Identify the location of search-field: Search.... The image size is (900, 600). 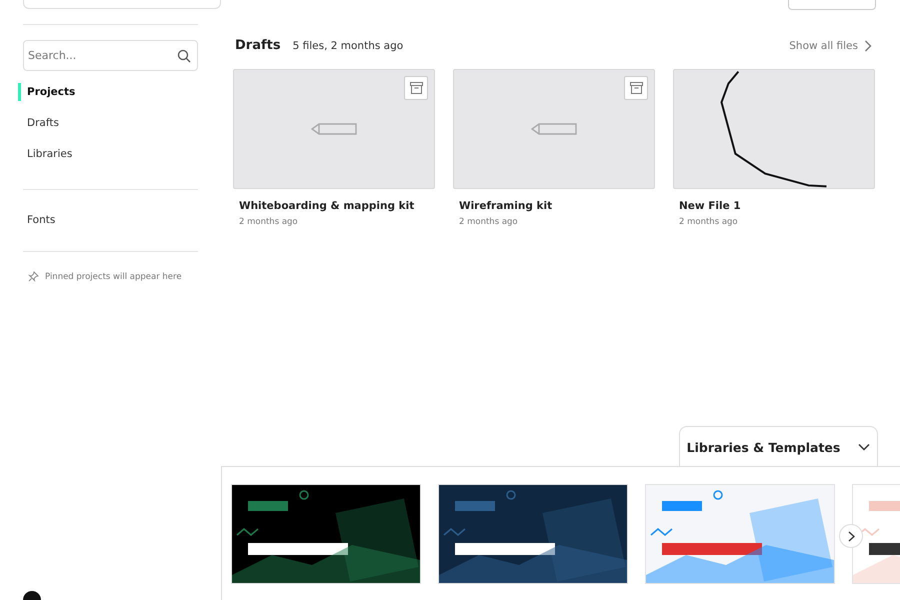
(110, 55).